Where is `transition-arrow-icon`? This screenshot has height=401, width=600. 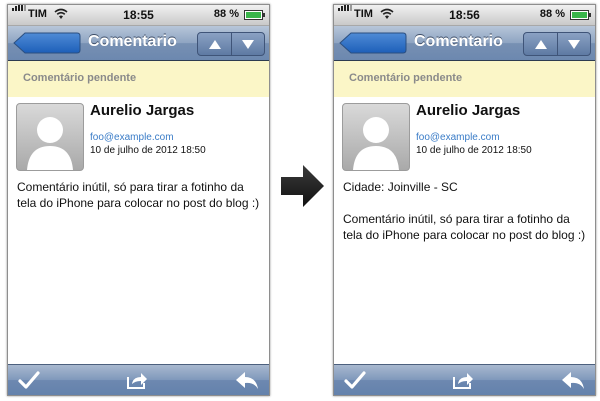
transition-arrow-icon is located at coordinates (302, 186).